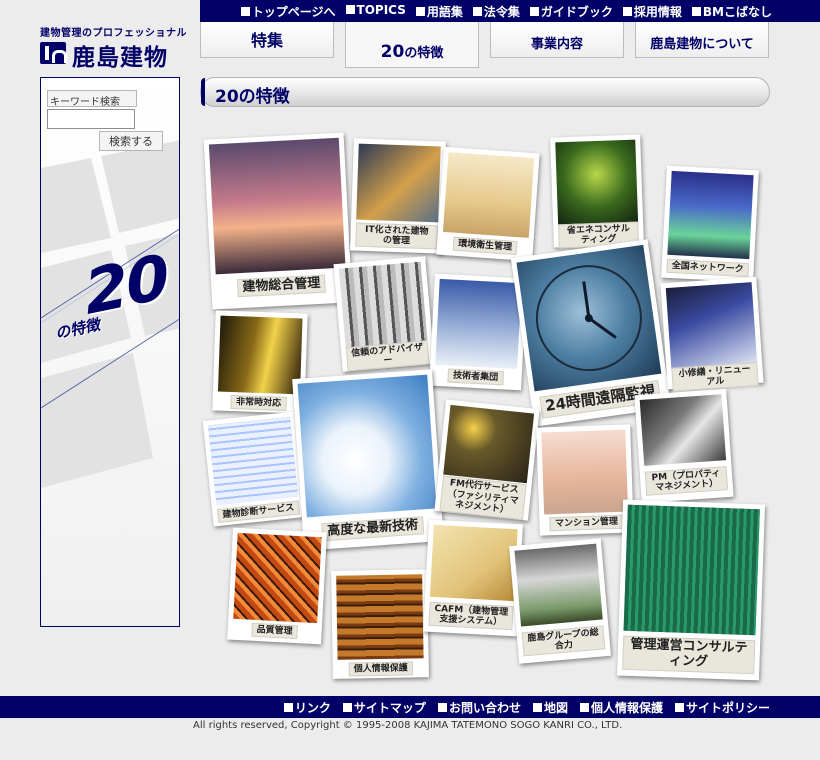  What do you see at coordinates (278, 221) in the screenshot?
I see `feature-card-building-total-management: 建物総合管理` at bounding box center [278, 221].